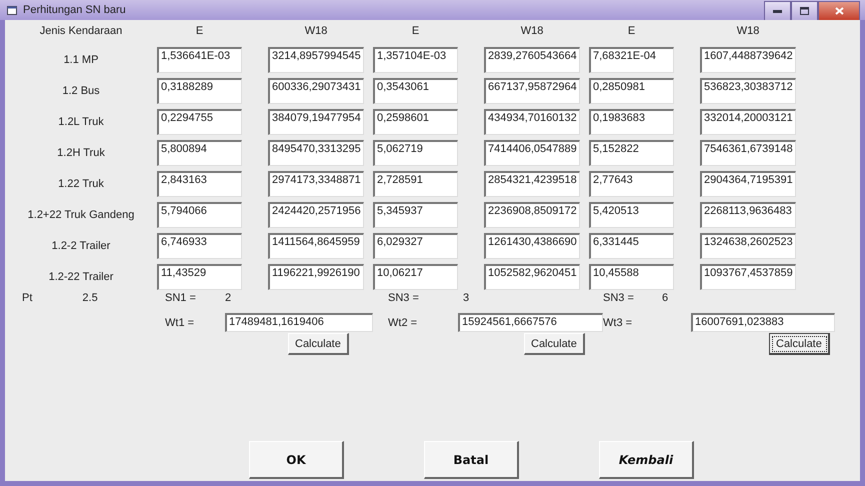 This screenshot has height=486, width=865. What do you see at coordinates (748, 60) in the screenshot?
I see `input-field: 1607,4488739642` at bounding box center [748, 60].